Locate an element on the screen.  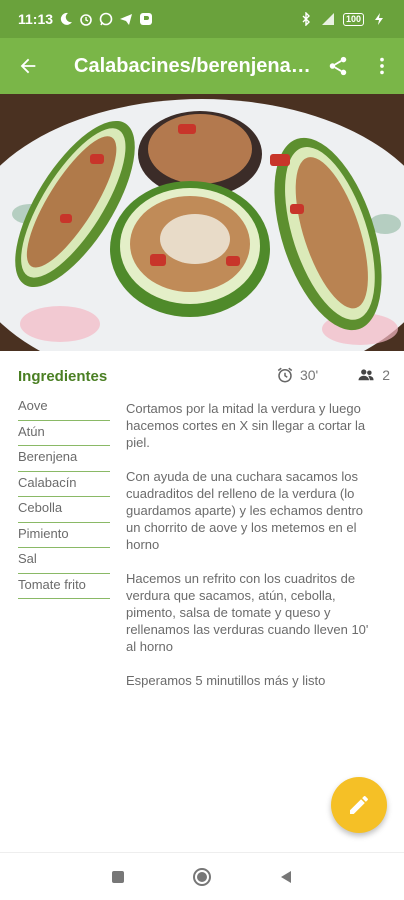
app-notification-icon is located at coordinates (146, 19).